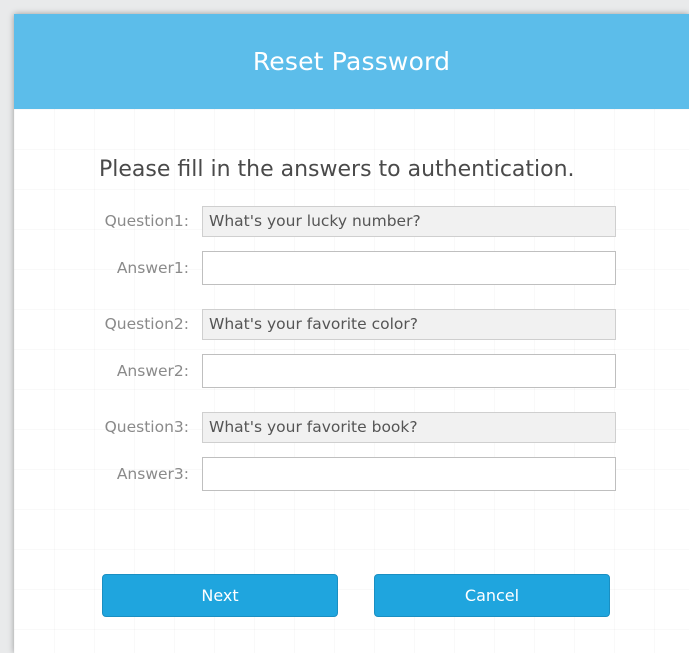 This screenshot has height=653, width=689. Describe the element at coordinates (146, 324) in the screenshot. I see `question2-label: Question2:` at that location.